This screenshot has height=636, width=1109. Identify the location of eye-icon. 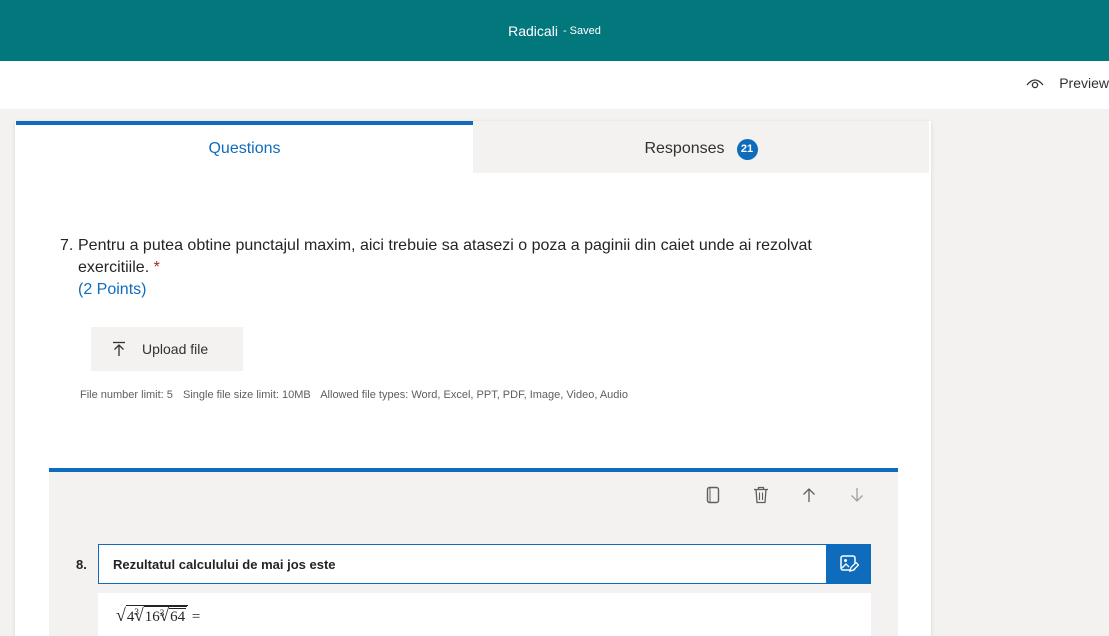
(1035, 84).